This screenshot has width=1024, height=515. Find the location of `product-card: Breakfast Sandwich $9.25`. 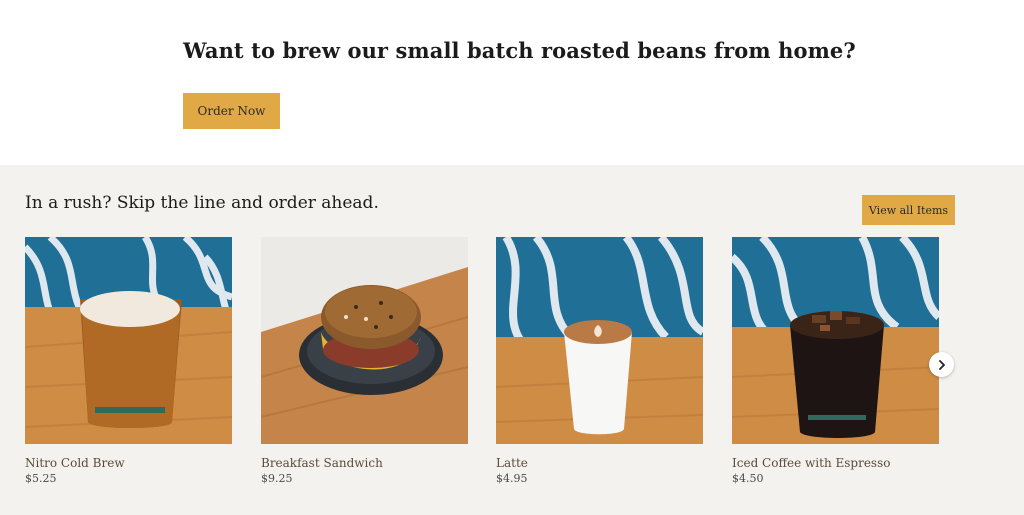

product-card: Breakfast Sandwich $9.25 is located at coordinates (364, 361).